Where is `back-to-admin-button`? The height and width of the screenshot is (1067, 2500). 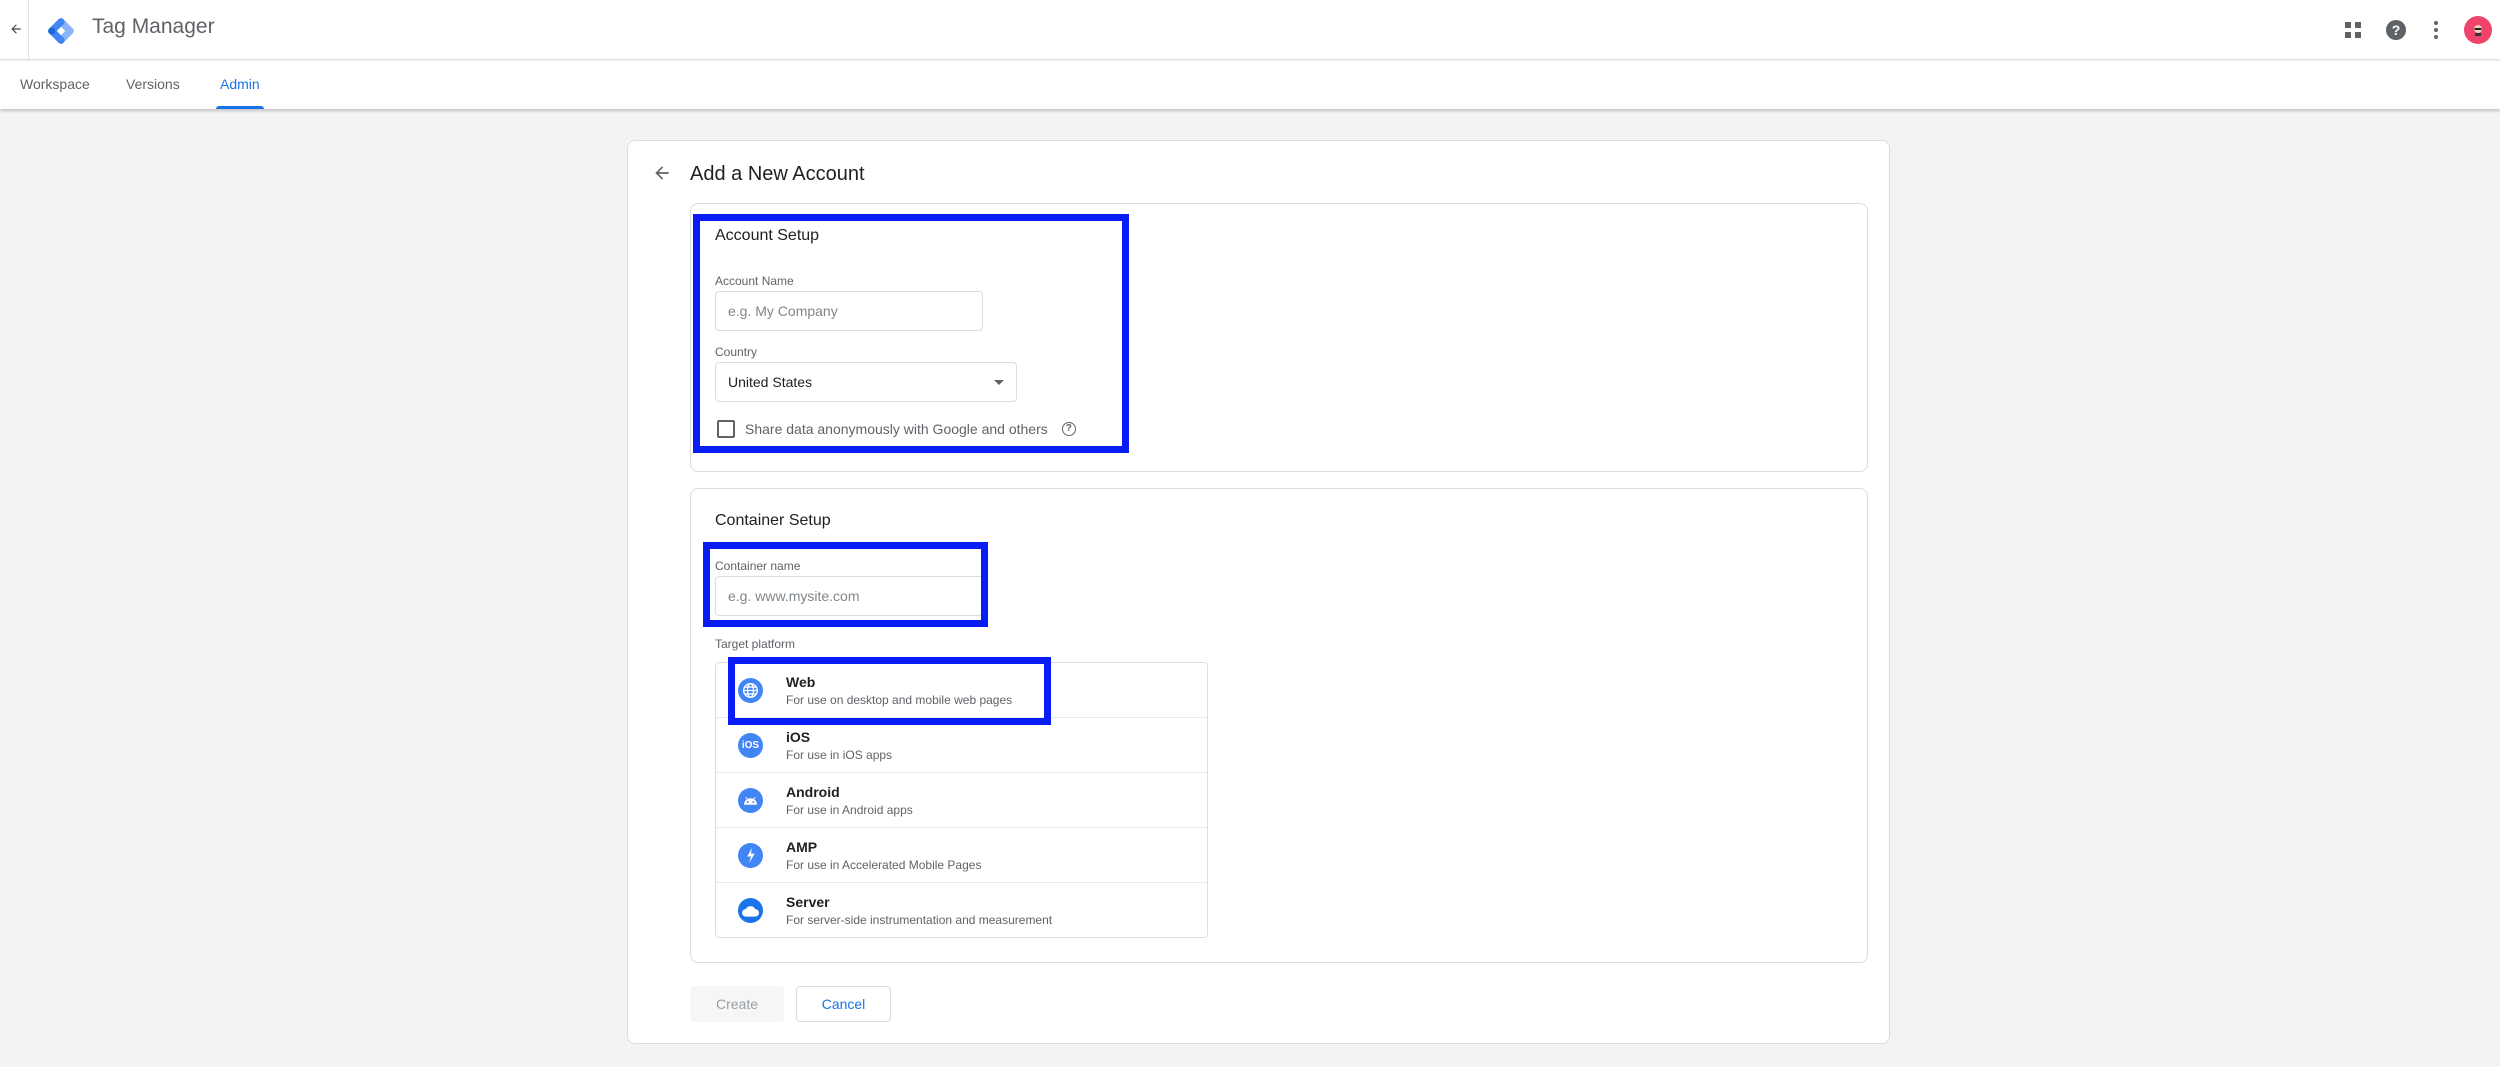
back-to-admin-button is located at coordinates (664, 175).